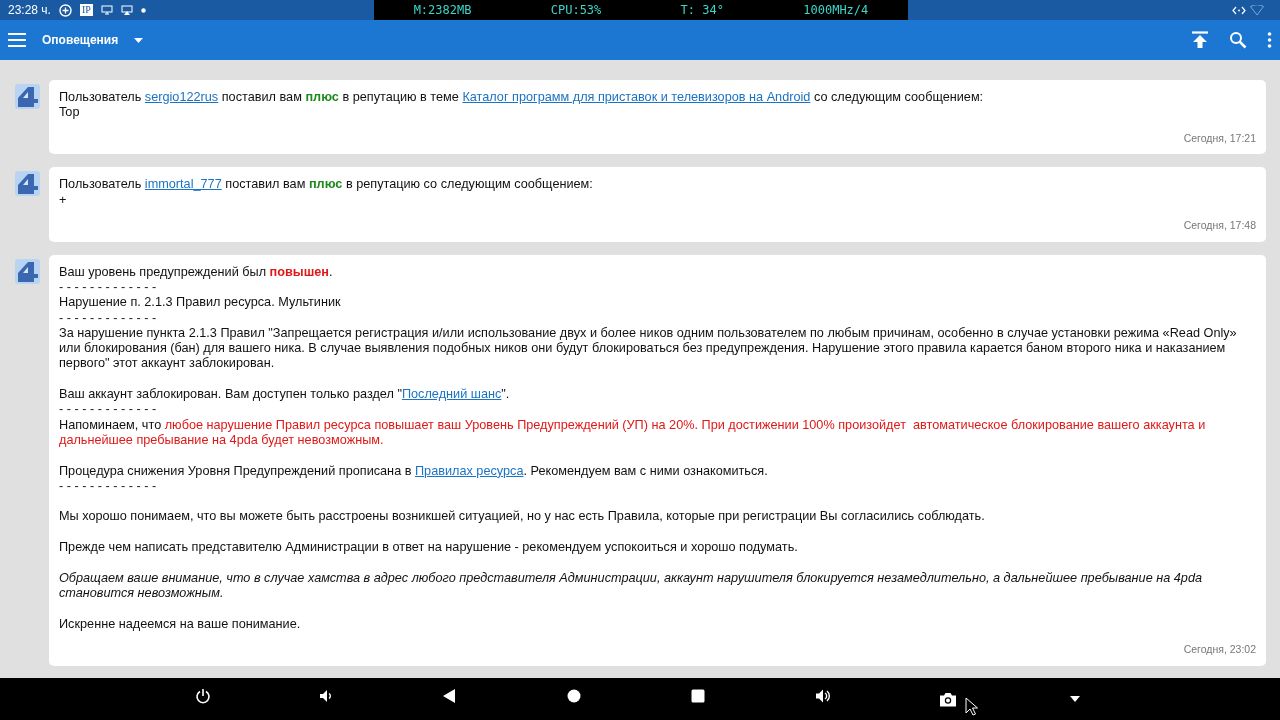 This screenshot has width=1280, height=720. Describe the element at coordinates (1075, 699) in the screenshot. I see `expand-button` at that location.